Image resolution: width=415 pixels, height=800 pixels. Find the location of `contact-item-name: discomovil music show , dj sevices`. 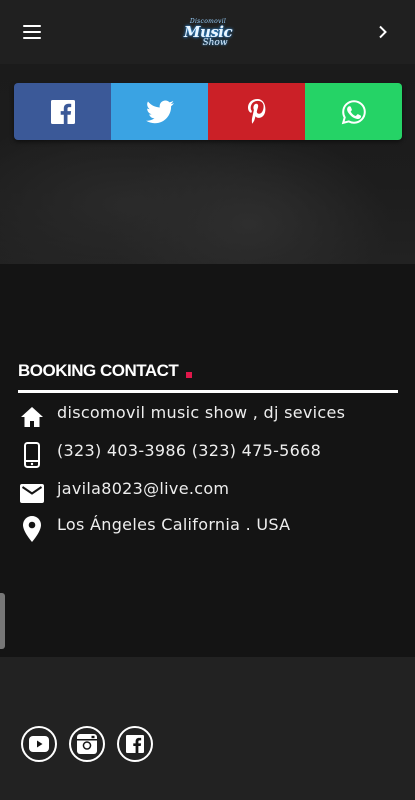

contact-item-name: discomovil music show , dj sevices is located at coordinates (208, 417).